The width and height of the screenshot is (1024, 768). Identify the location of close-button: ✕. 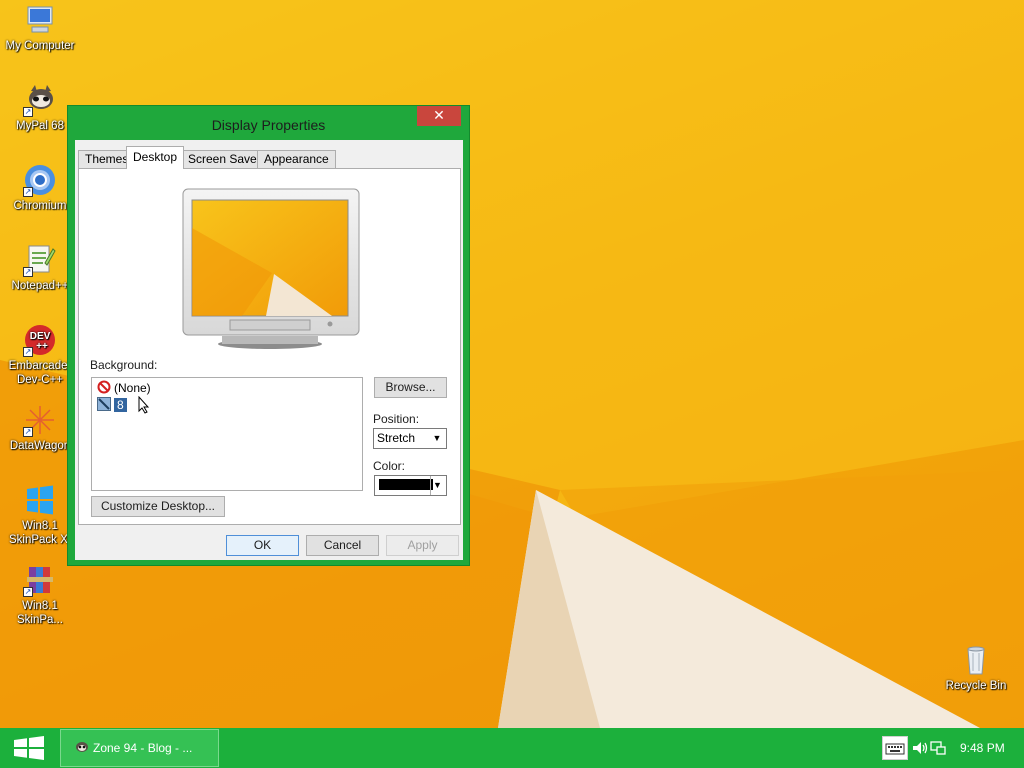
(439, 116).